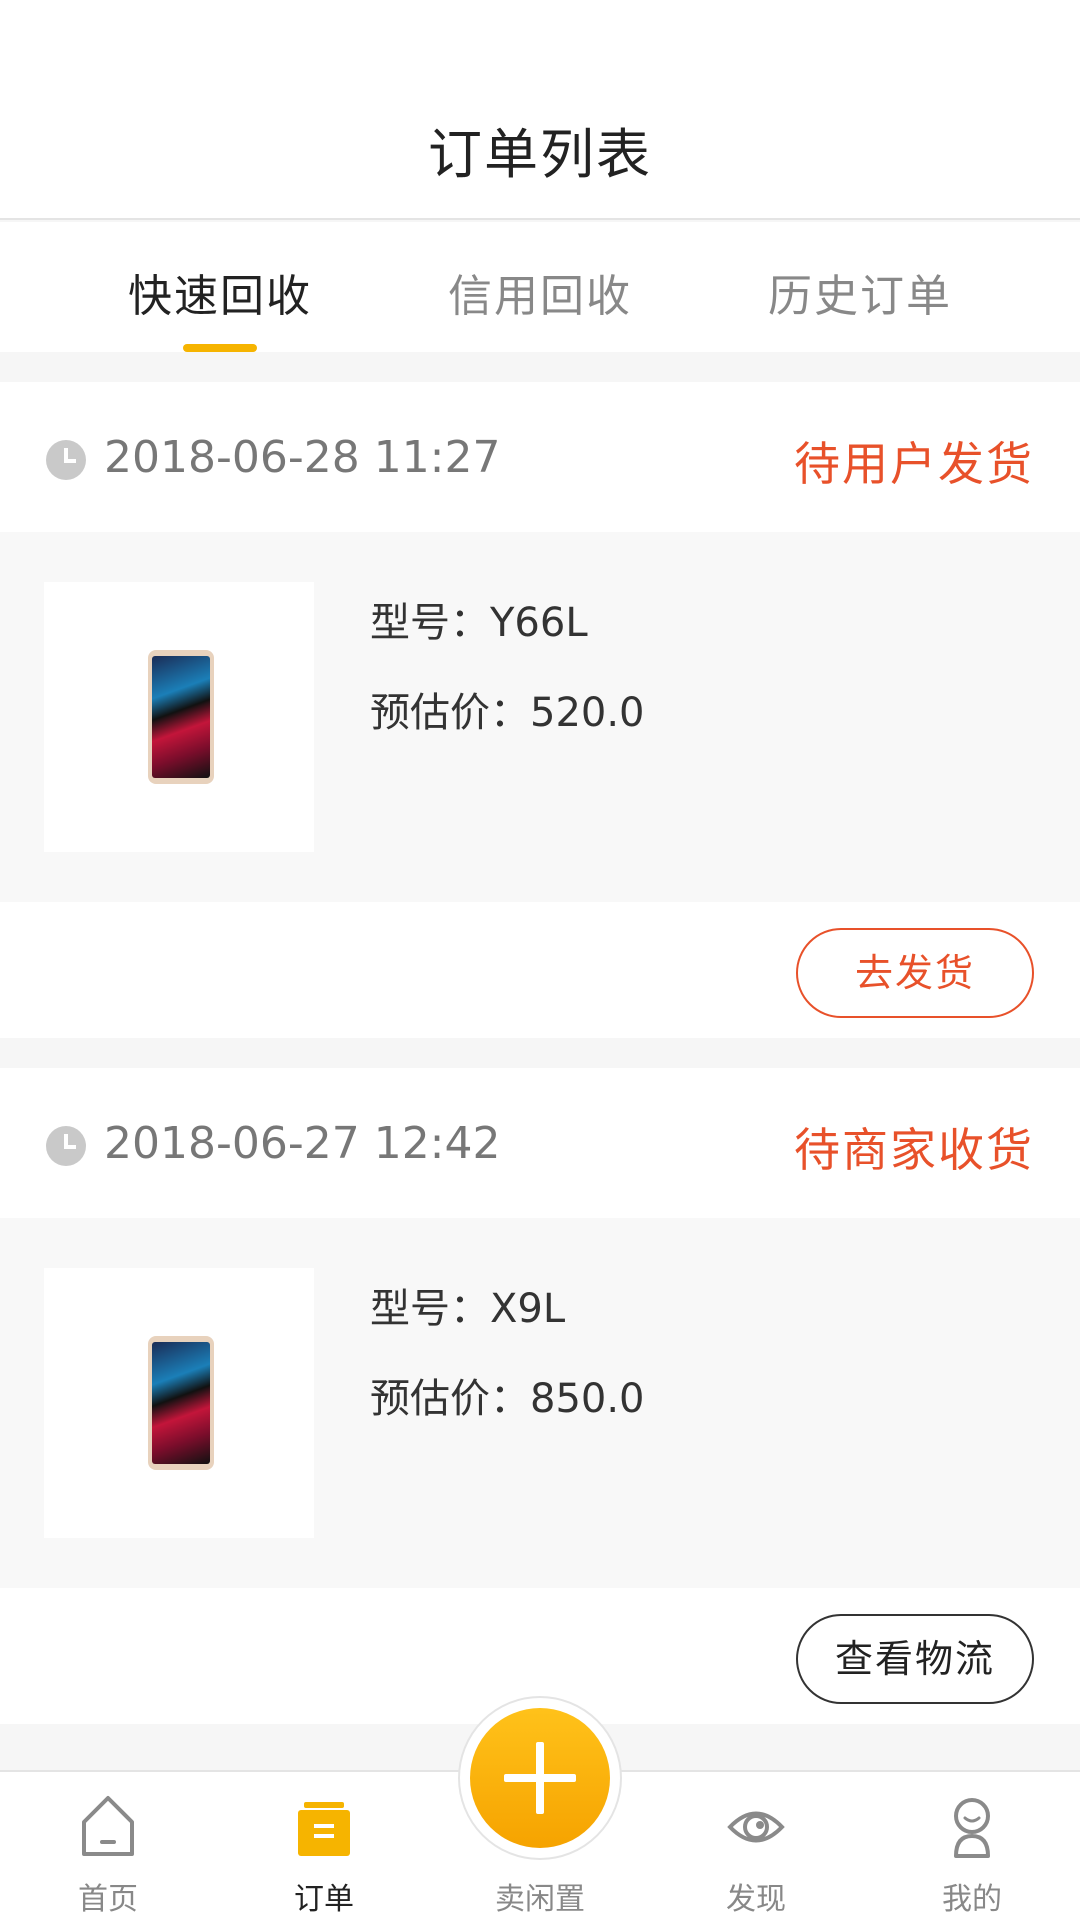 Image resolution: width=1080 pixels, height=1920 pixels. What do you see at coordinates (540, 110) in the screenshot?
I see `header: 订单列表` at bounding box center [540, 110].